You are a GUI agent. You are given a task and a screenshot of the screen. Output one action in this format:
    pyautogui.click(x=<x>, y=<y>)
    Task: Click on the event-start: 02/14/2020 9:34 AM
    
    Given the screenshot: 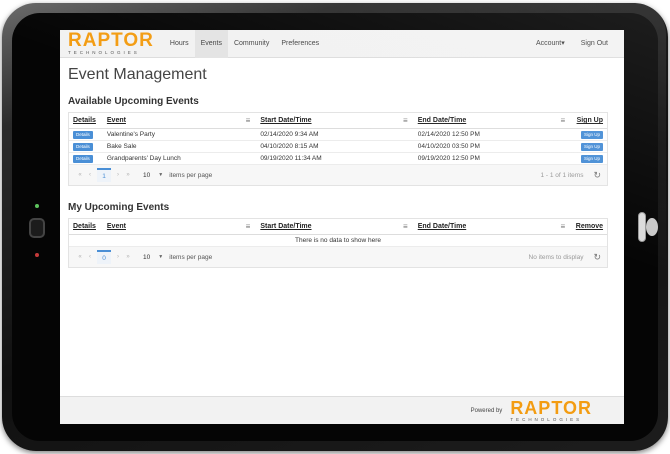 What is the action you would take?
    pyautogui.click(x=289, y=134)
    